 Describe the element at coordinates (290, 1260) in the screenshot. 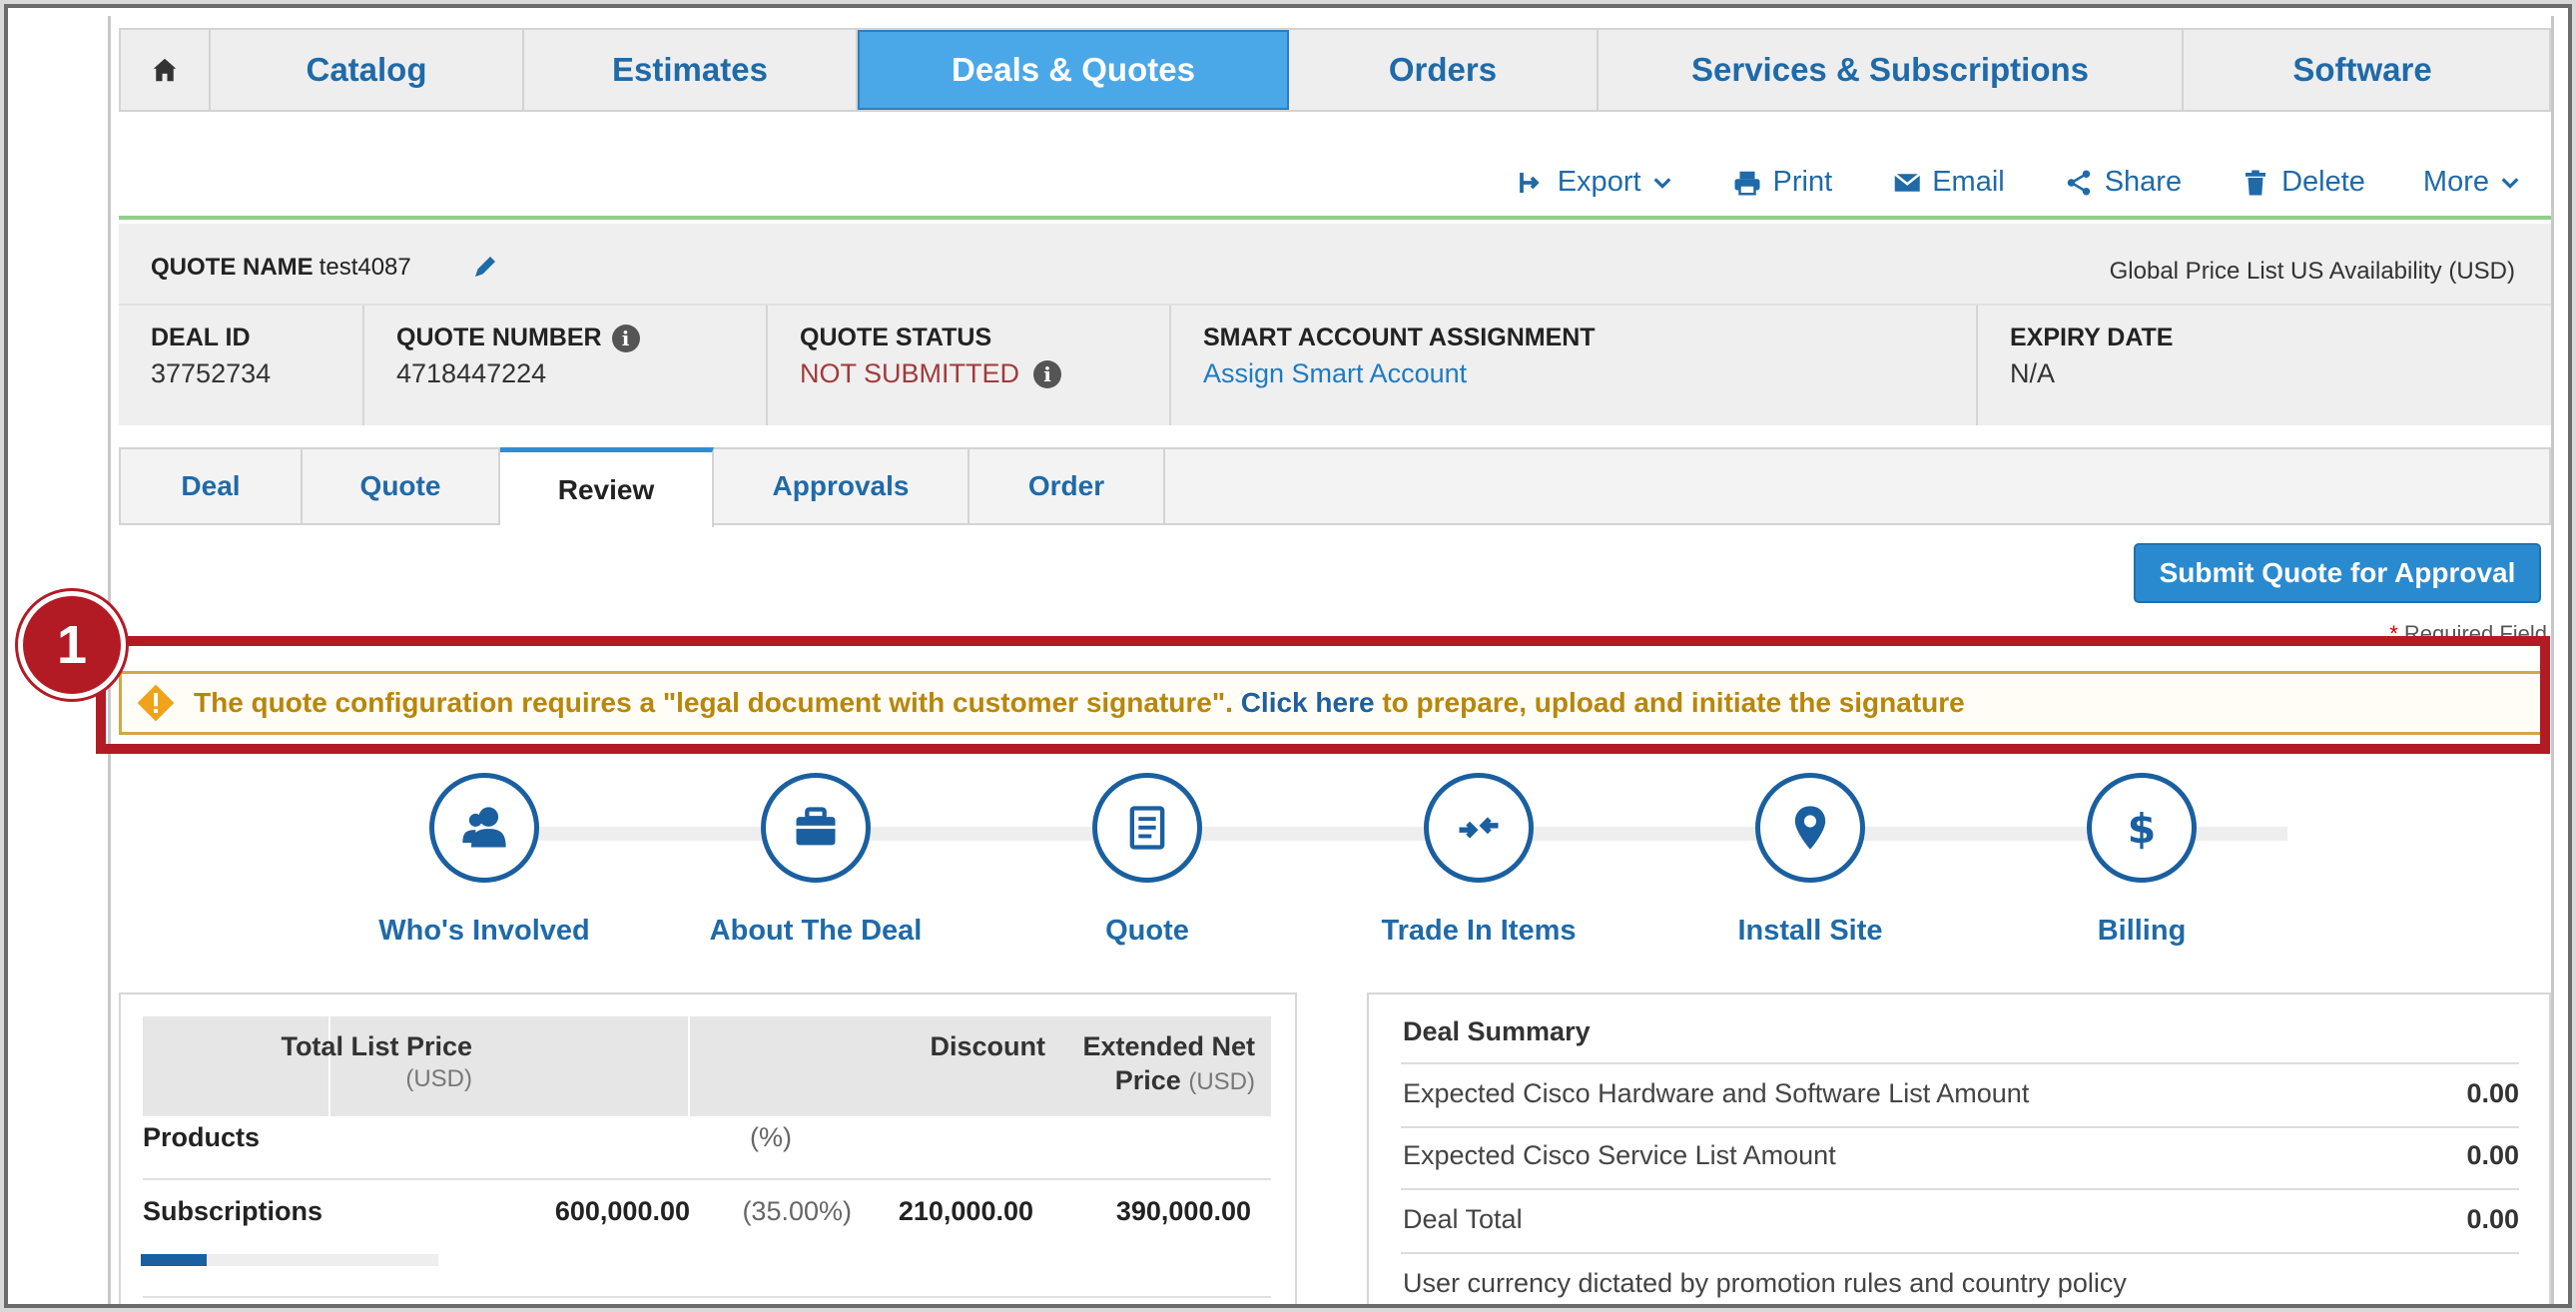

I see `subscriptions-progress-bar` at that location.